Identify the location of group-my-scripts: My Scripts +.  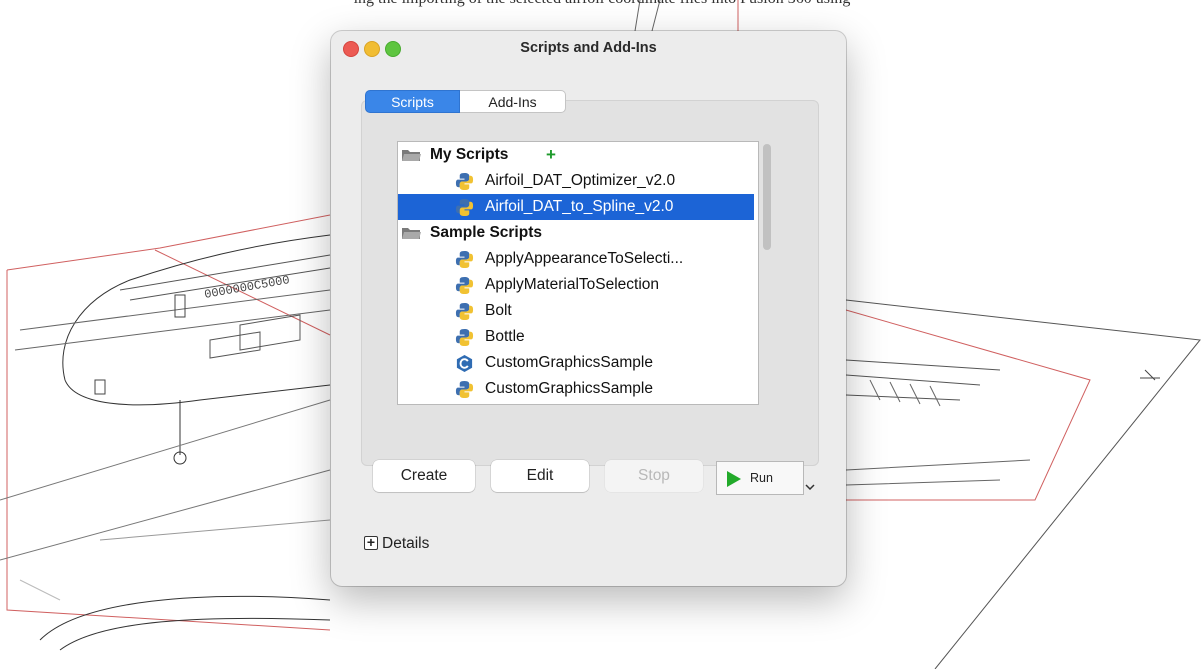
(578, 155).